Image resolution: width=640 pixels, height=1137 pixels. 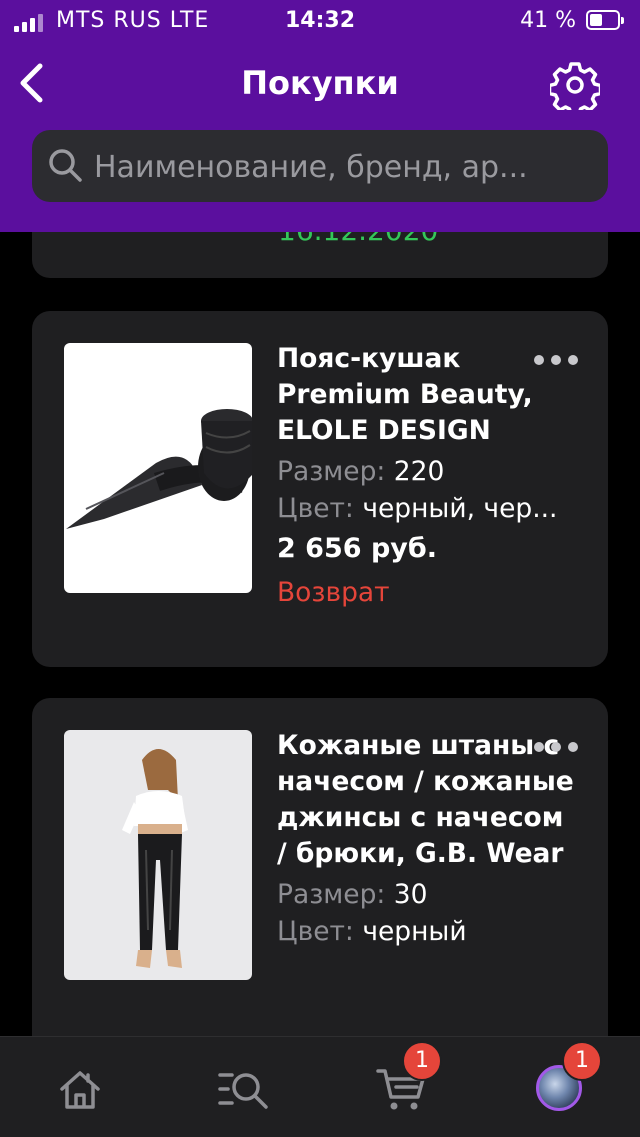 What do you see at coordinates (65, 165) in the screenshot?
I see `search-icon` at bounding box center [65, 165].